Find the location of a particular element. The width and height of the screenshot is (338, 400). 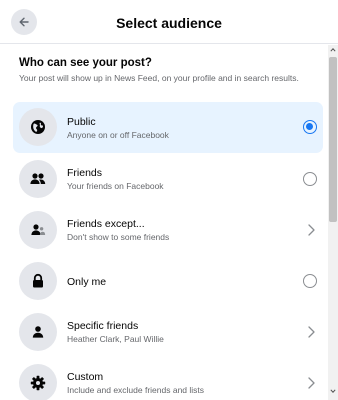

radio-button-selected is located at coordinates (310, 127).